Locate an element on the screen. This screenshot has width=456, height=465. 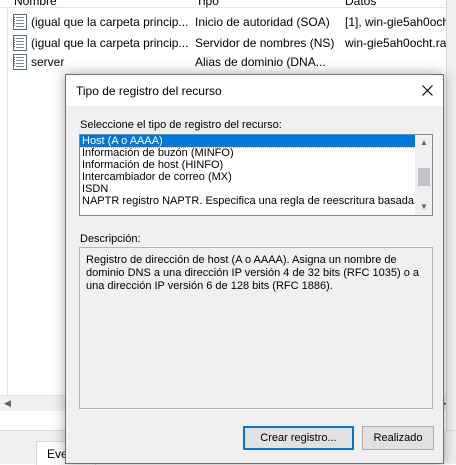
close-button is located at coordinates (428, 90).